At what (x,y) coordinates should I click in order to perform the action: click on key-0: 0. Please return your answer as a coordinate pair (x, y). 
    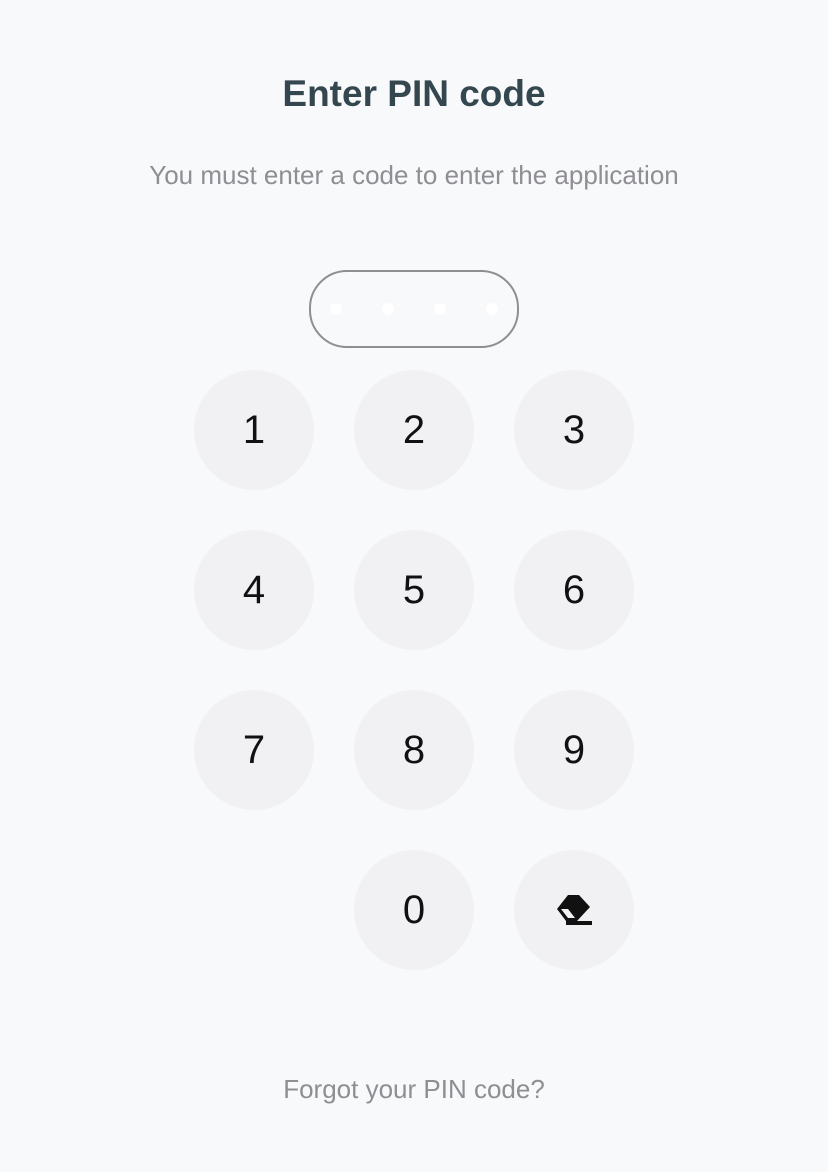
    Looking at the image, I should click on (414, 910).